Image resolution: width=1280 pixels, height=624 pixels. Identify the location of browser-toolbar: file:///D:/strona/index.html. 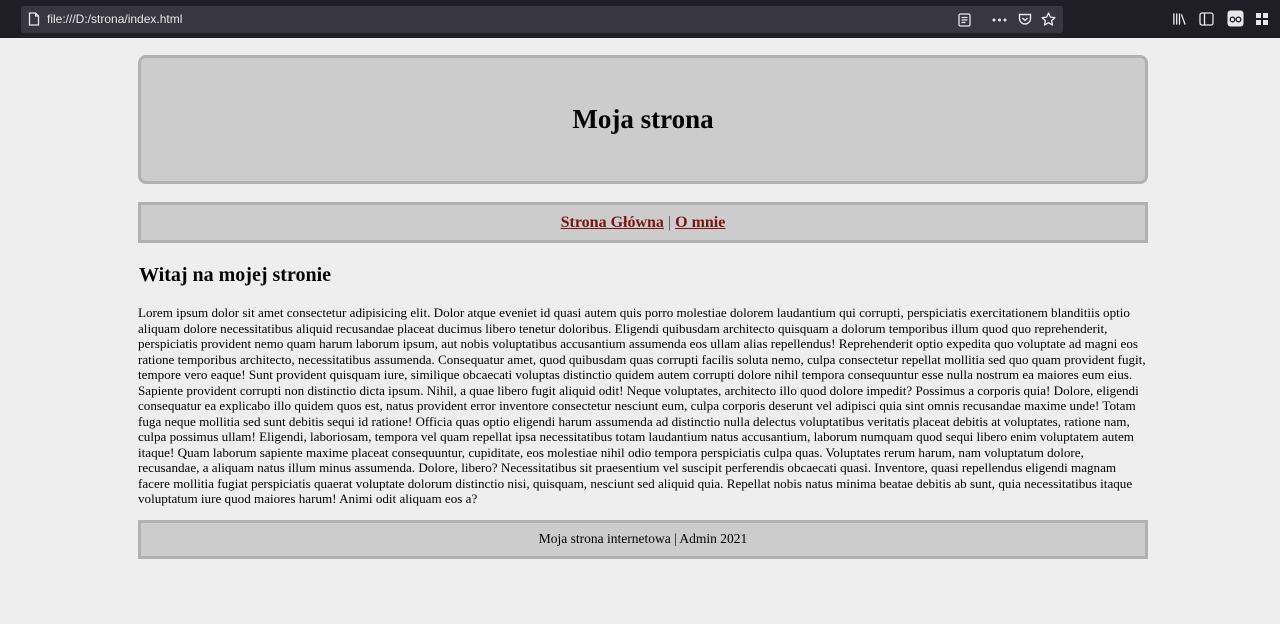
(640, 19).